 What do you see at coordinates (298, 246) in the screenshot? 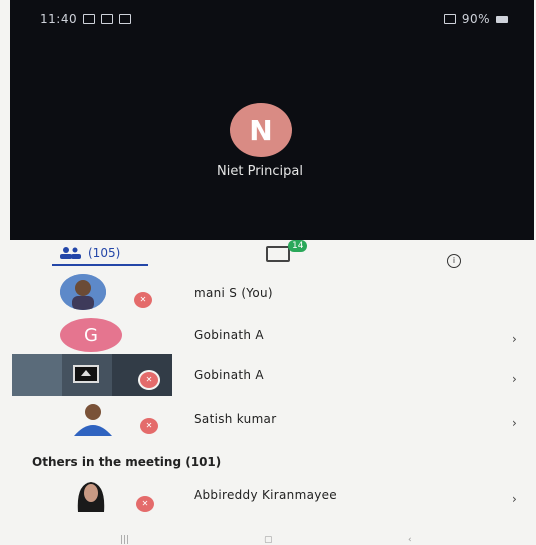
I see `chat-unread-badge: 14` at bounding box center [298, 246].